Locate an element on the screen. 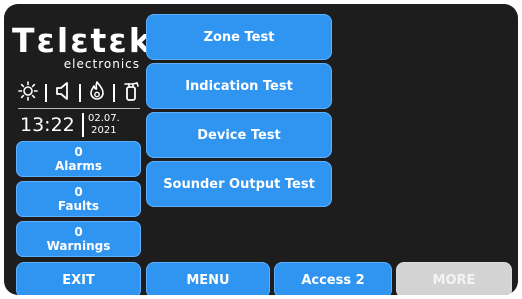  warnings-label: Warnings is located at coordinates (78, 246).